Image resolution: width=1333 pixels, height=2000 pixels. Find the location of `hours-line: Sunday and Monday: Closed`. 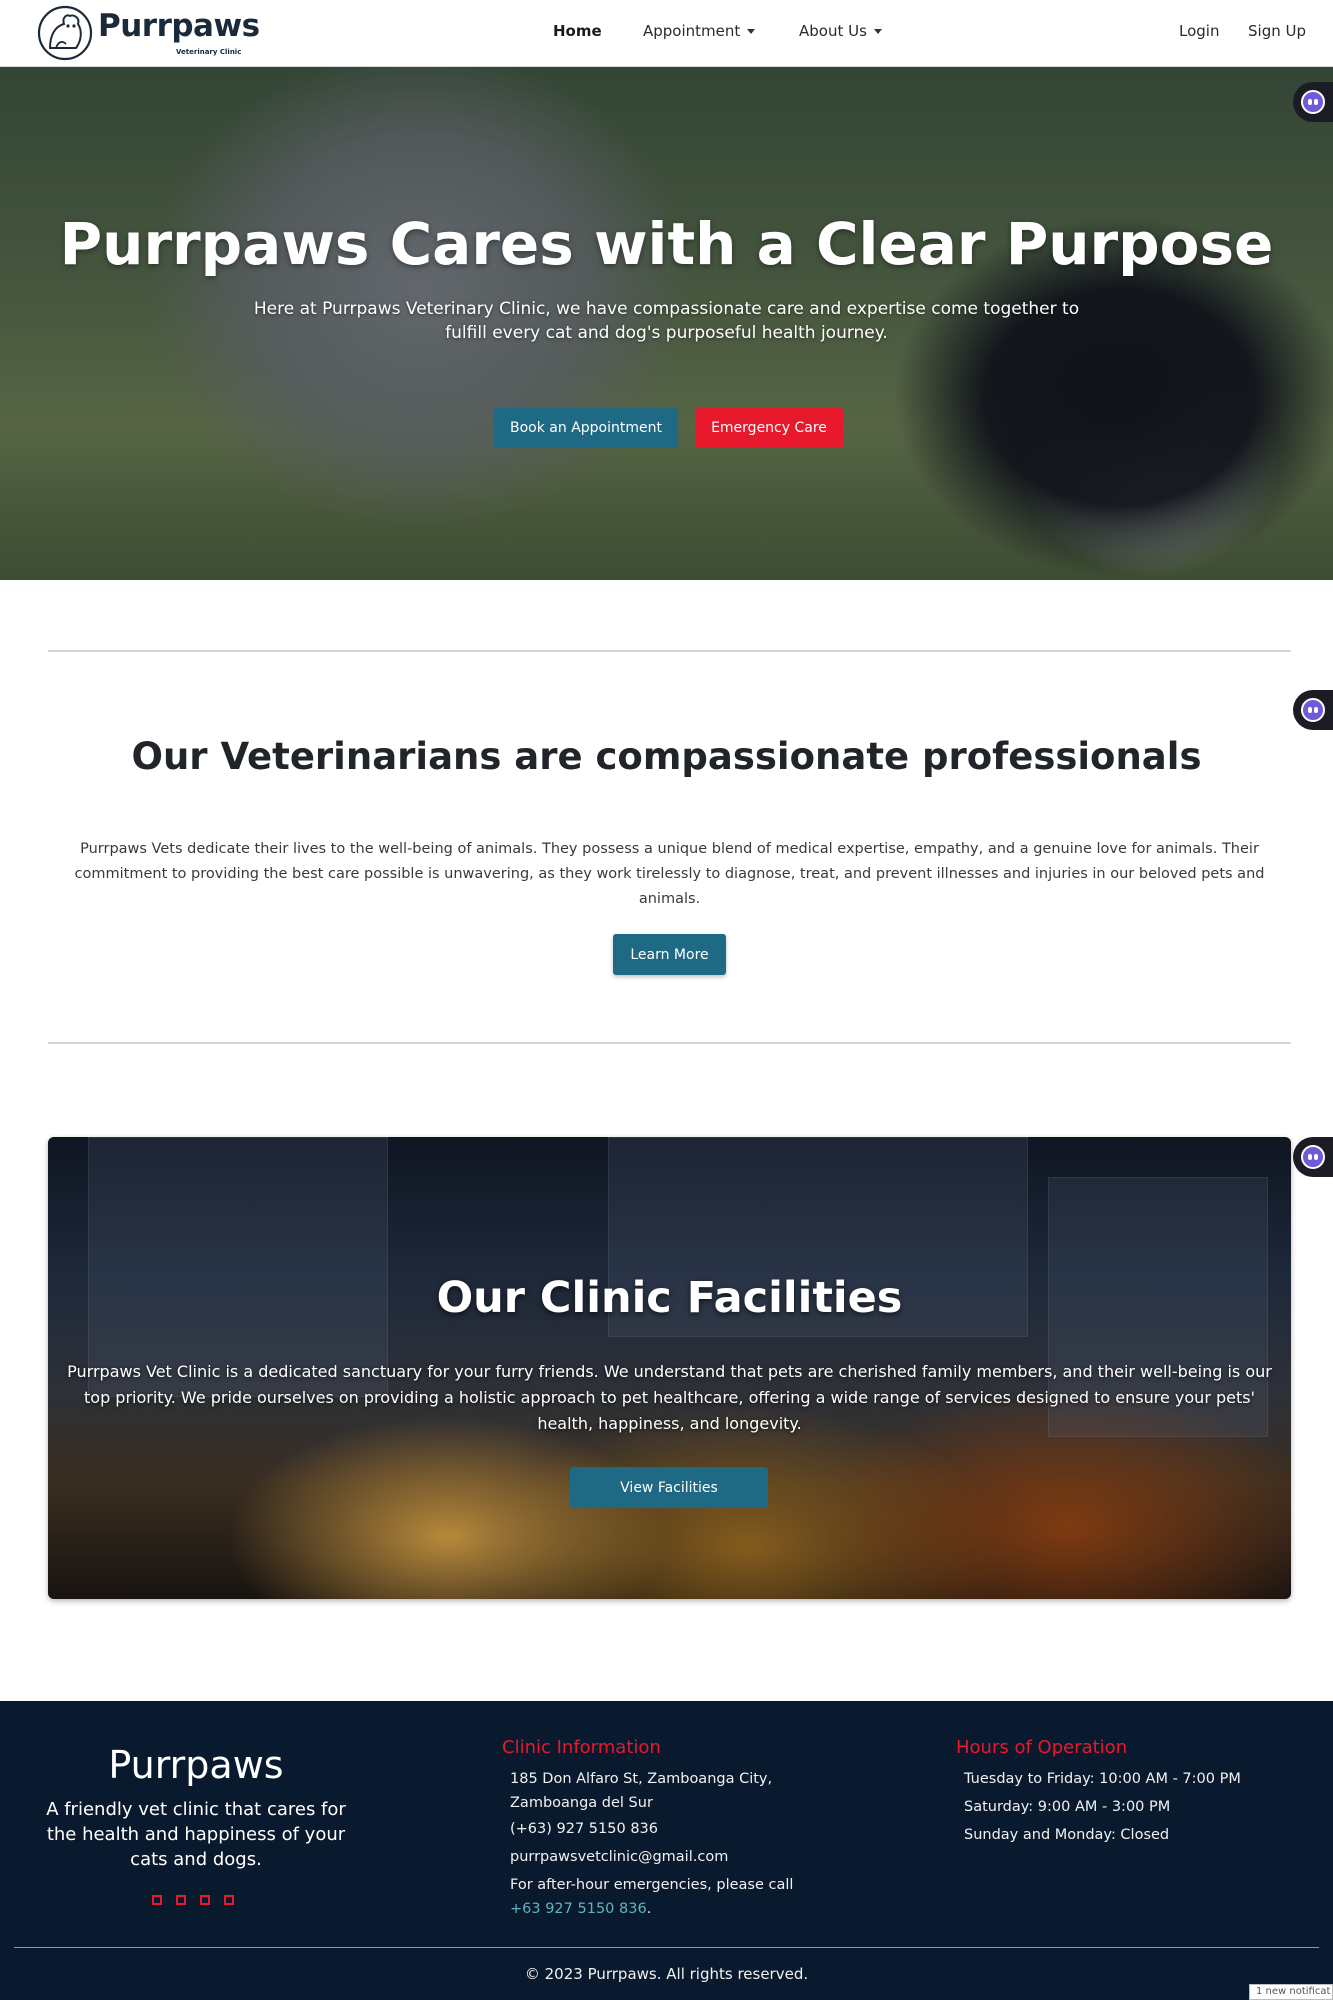

hours-line: Sunday and Monday: Closed is located at coordinates (1067, 1835).